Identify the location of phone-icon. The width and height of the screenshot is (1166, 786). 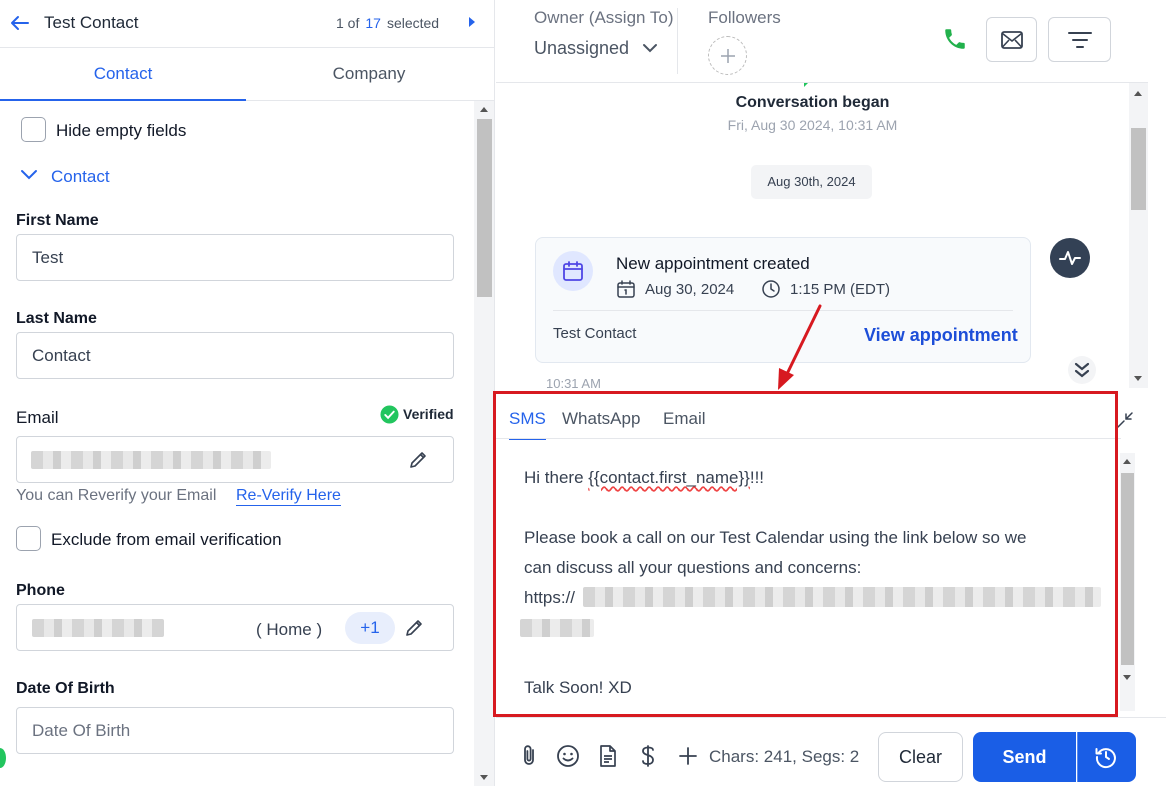
(955, 39).